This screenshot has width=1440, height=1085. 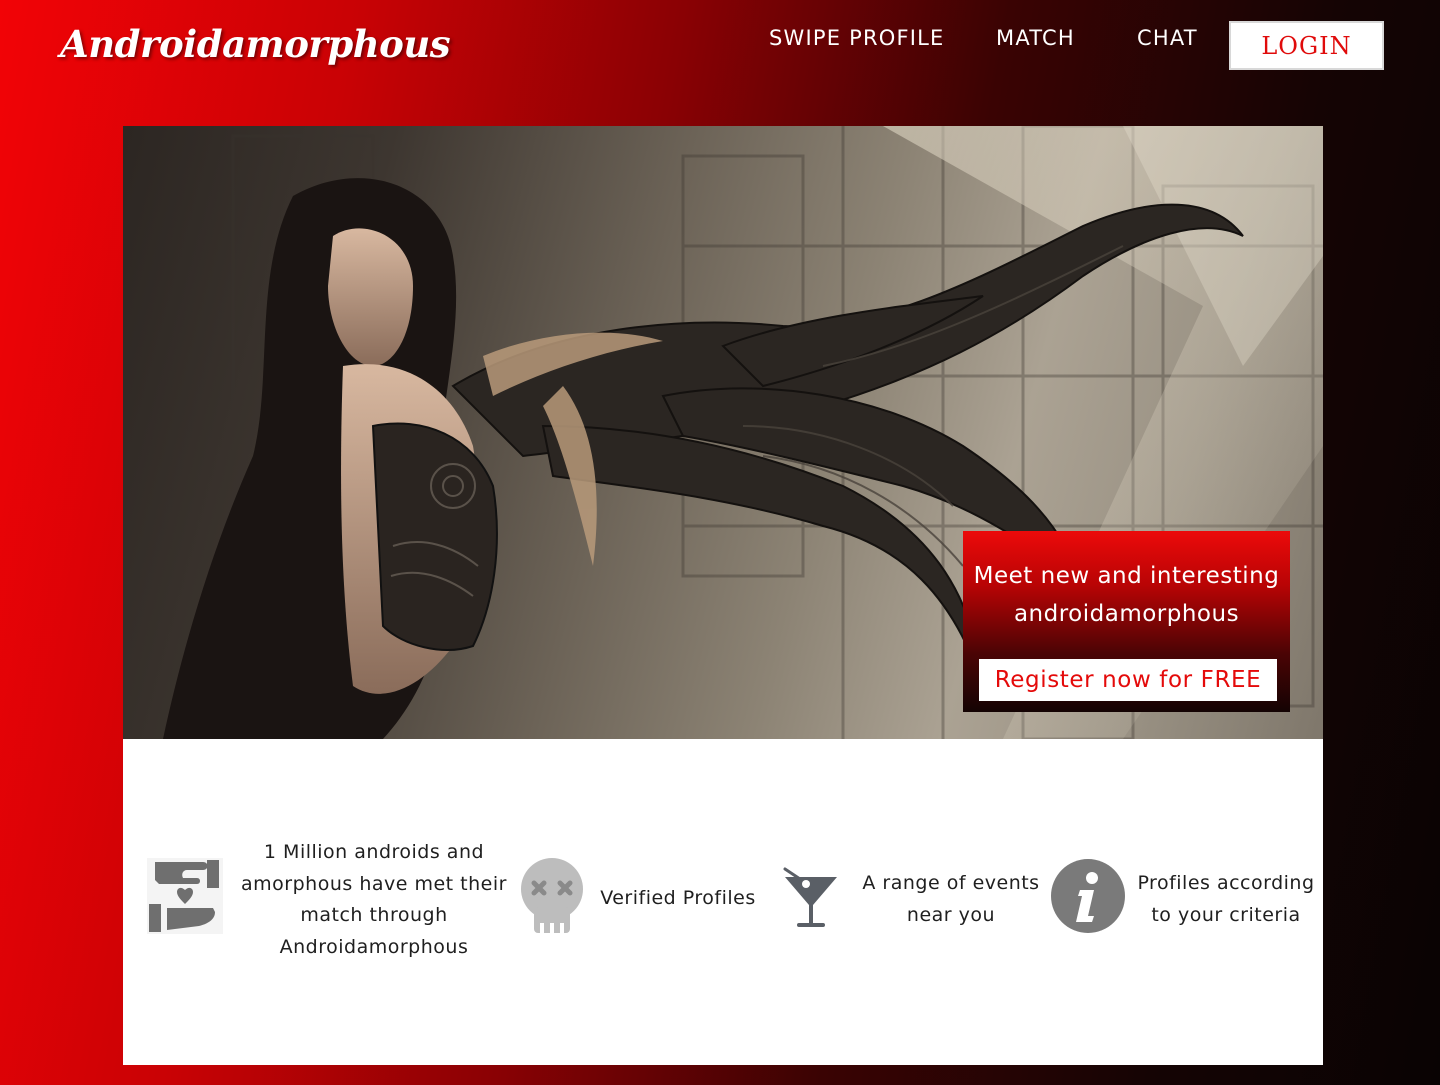 I want to click on login-button: LOGIN, so click(x=1306, y=45).